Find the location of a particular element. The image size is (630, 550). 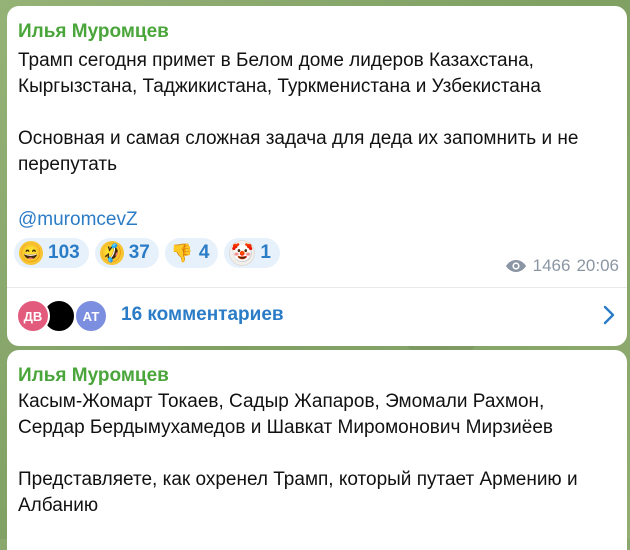

reaction-count: 1 is located at coordinates (265, 252).